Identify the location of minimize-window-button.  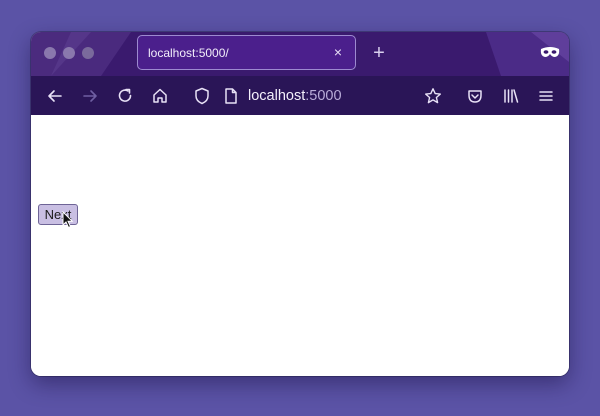
(69, 53).